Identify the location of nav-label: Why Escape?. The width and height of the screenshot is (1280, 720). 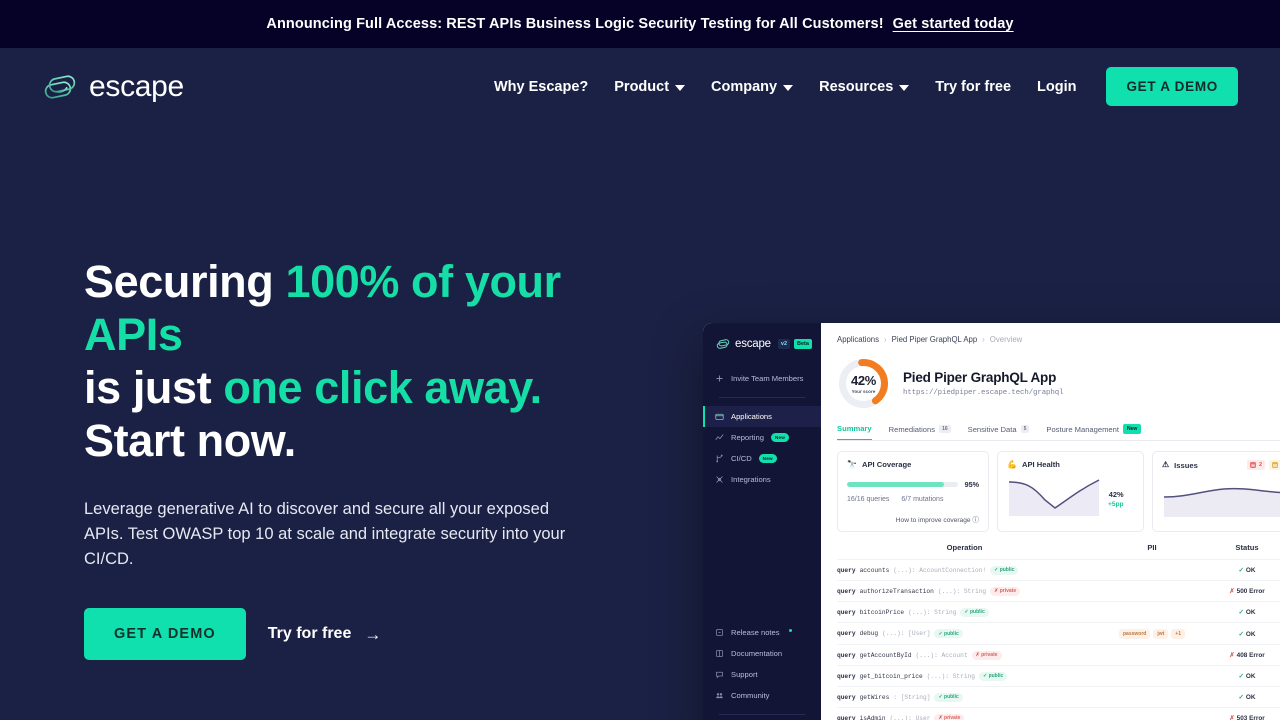
(541, 86).